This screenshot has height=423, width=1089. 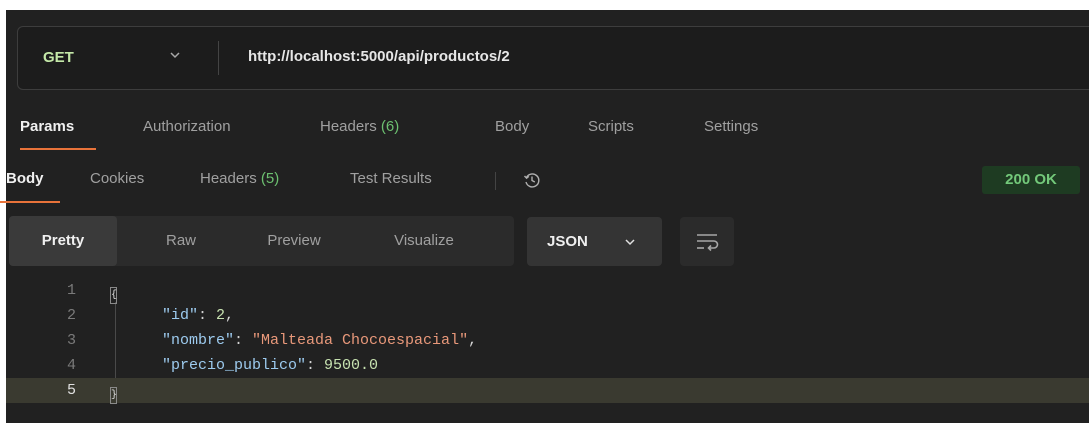 I want to click on code-line: 1 {, so click(x=547, y=291).